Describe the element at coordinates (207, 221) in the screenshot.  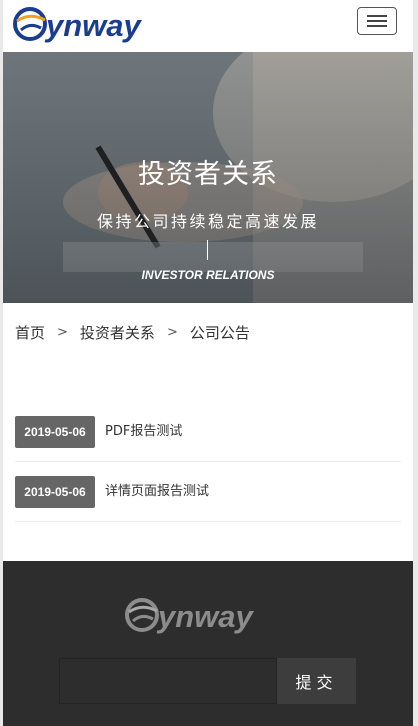
I see `banner-subtitle: 保持公司持续稳定高速发展` at that location.